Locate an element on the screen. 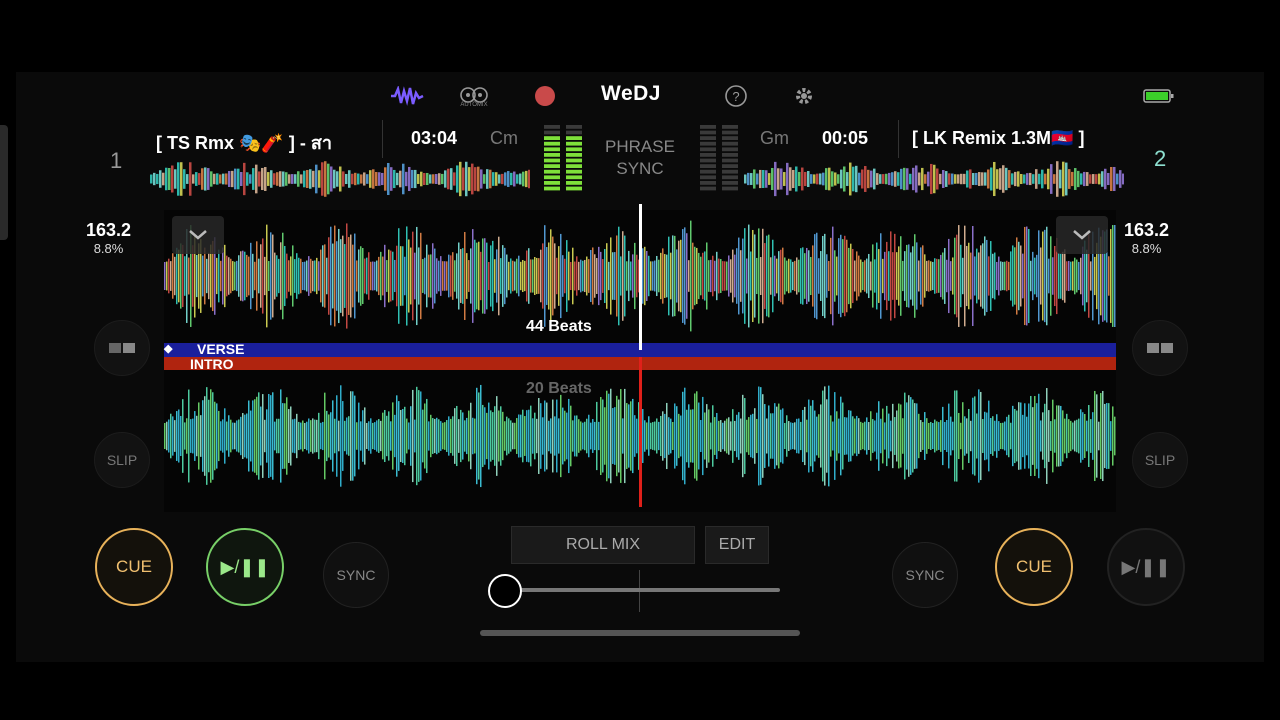 This screenshot has height=720, width=1280. automix-icon: AUTOMIX is located at coordinates (474, 96).